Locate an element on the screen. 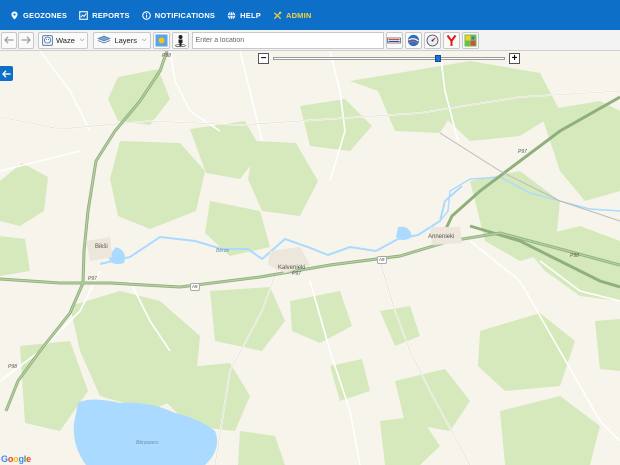 Image resolution: width=620 pixels, height=465 pixels. nav-notifications: NOTIFICATIONS is located at coordinates (178, 15).